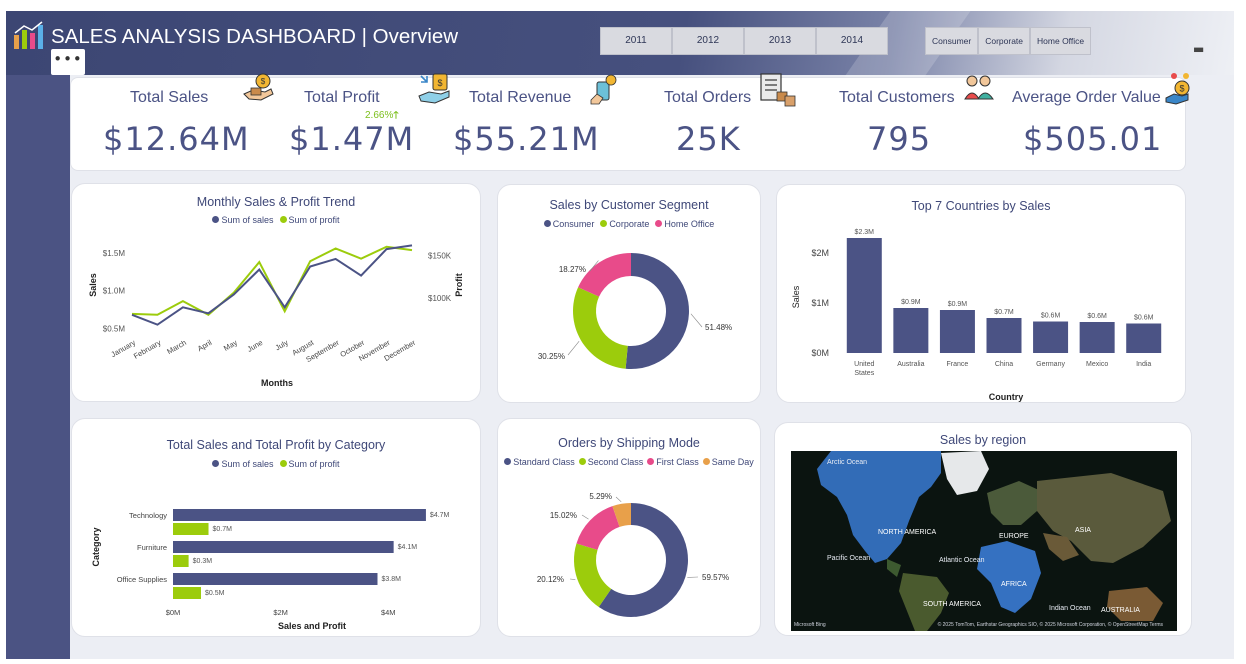 The height and width of the screenshot is (664, 1246). What do you see at coordinates (1061, 41) in the screenshot?
I see `segment-home-office-button: Home Office` at bounding box center [1061, 41].